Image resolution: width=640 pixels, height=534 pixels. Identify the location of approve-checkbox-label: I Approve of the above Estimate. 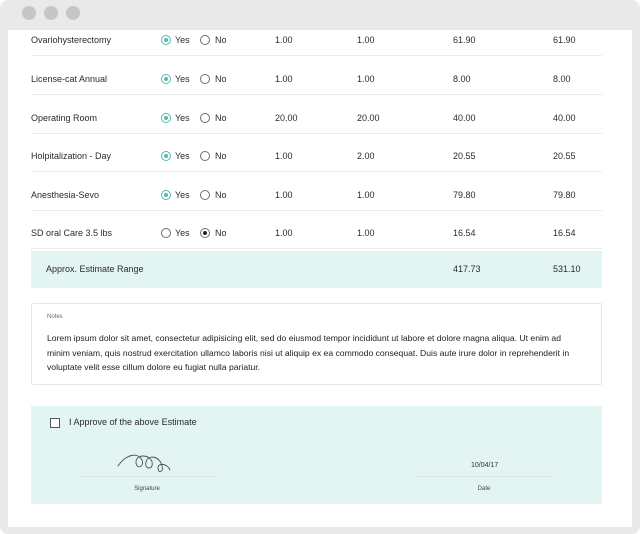
(133, 422).